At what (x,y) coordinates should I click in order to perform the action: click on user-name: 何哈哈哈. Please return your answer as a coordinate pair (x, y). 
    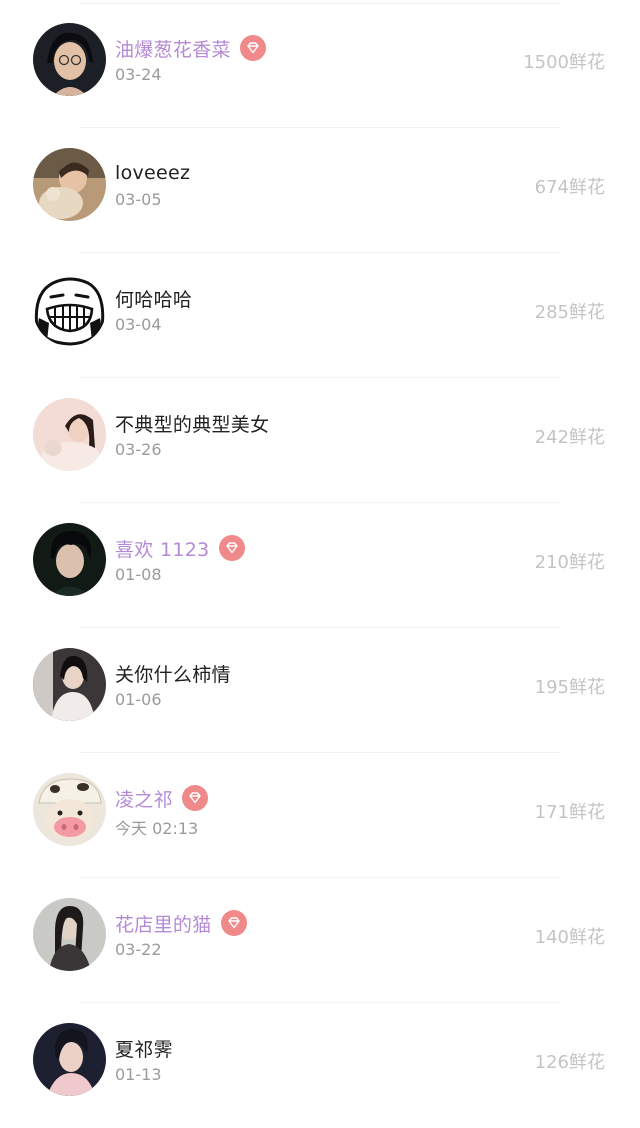
    Looking at the image, I should click on (153, 298).